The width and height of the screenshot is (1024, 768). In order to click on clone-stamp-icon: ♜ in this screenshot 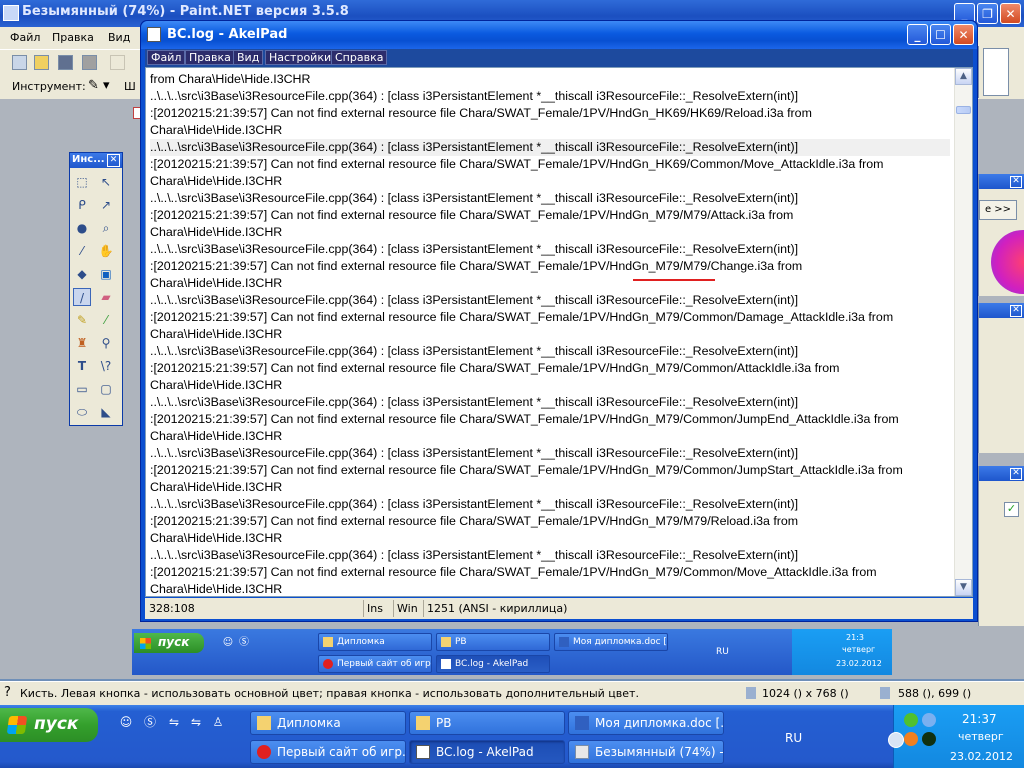, I will do `click(82, 343)`.